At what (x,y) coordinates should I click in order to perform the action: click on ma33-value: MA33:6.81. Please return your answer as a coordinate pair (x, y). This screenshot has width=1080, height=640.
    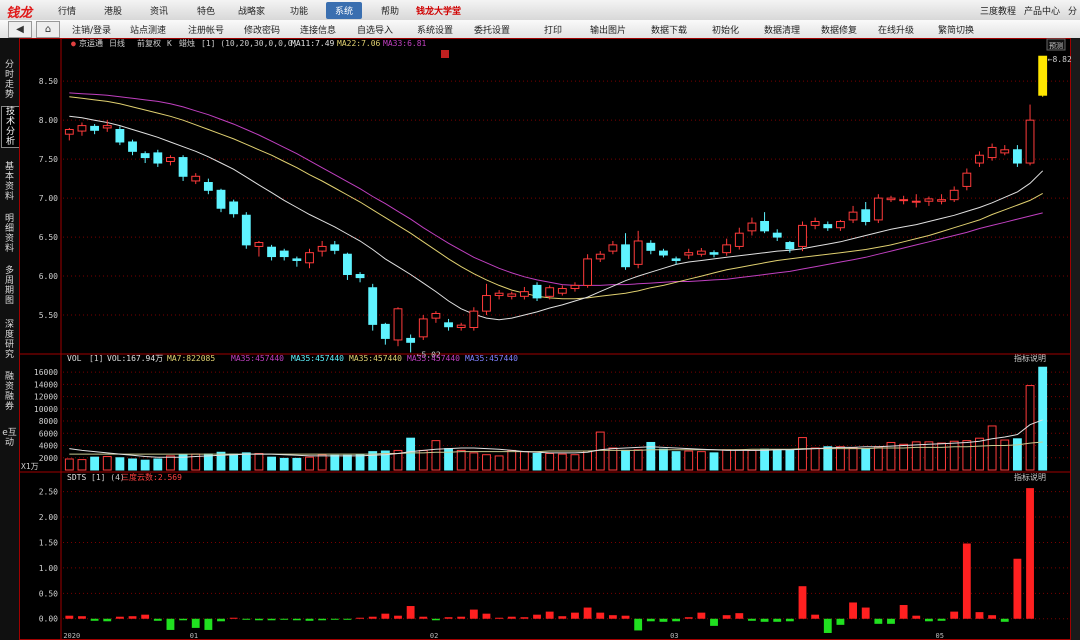
    Looking at the image, I should click on (405, 43).